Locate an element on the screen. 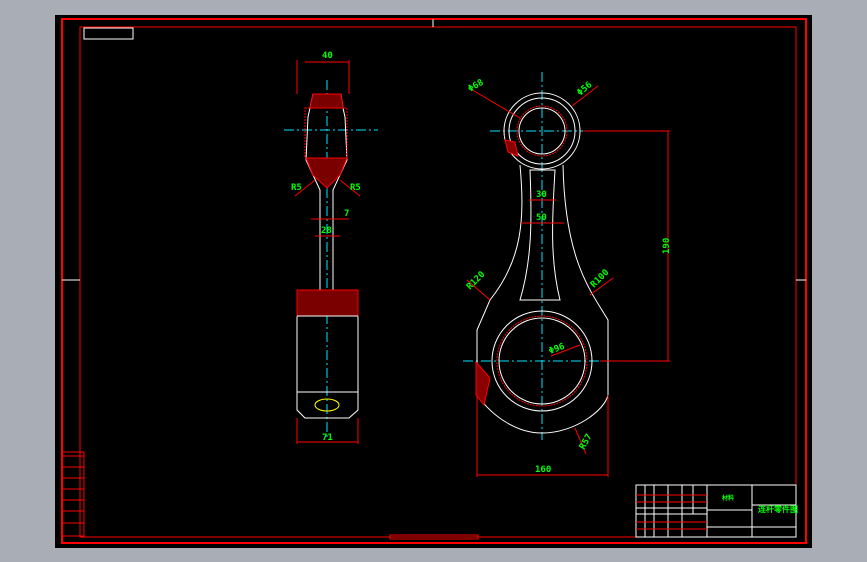 This screenshot has height=562, width=867. dim-side-fillet-right: R5 is located at coordinates (355, 188).